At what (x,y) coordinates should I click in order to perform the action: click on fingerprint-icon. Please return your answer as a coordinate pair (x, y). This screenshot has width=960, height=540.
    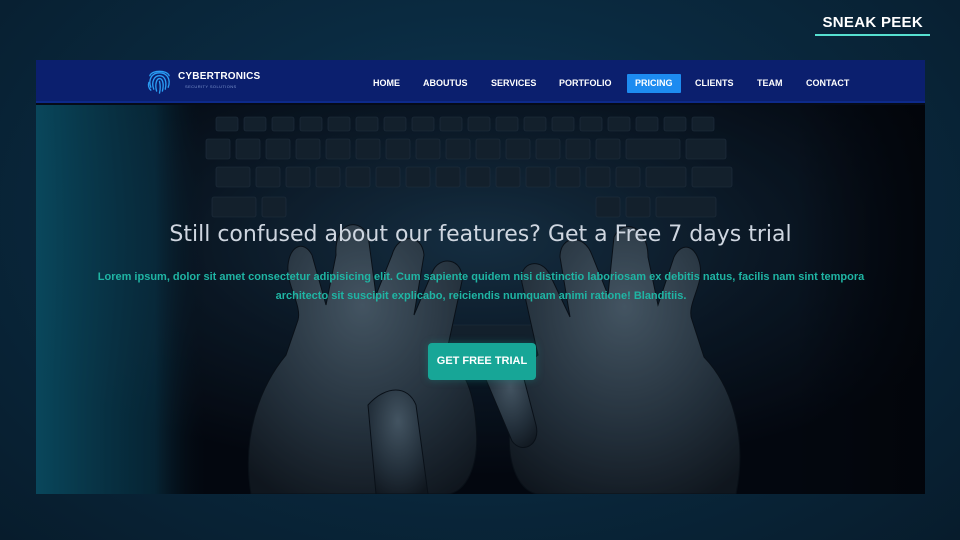
    Looking at the image, I should click on (158, 82).